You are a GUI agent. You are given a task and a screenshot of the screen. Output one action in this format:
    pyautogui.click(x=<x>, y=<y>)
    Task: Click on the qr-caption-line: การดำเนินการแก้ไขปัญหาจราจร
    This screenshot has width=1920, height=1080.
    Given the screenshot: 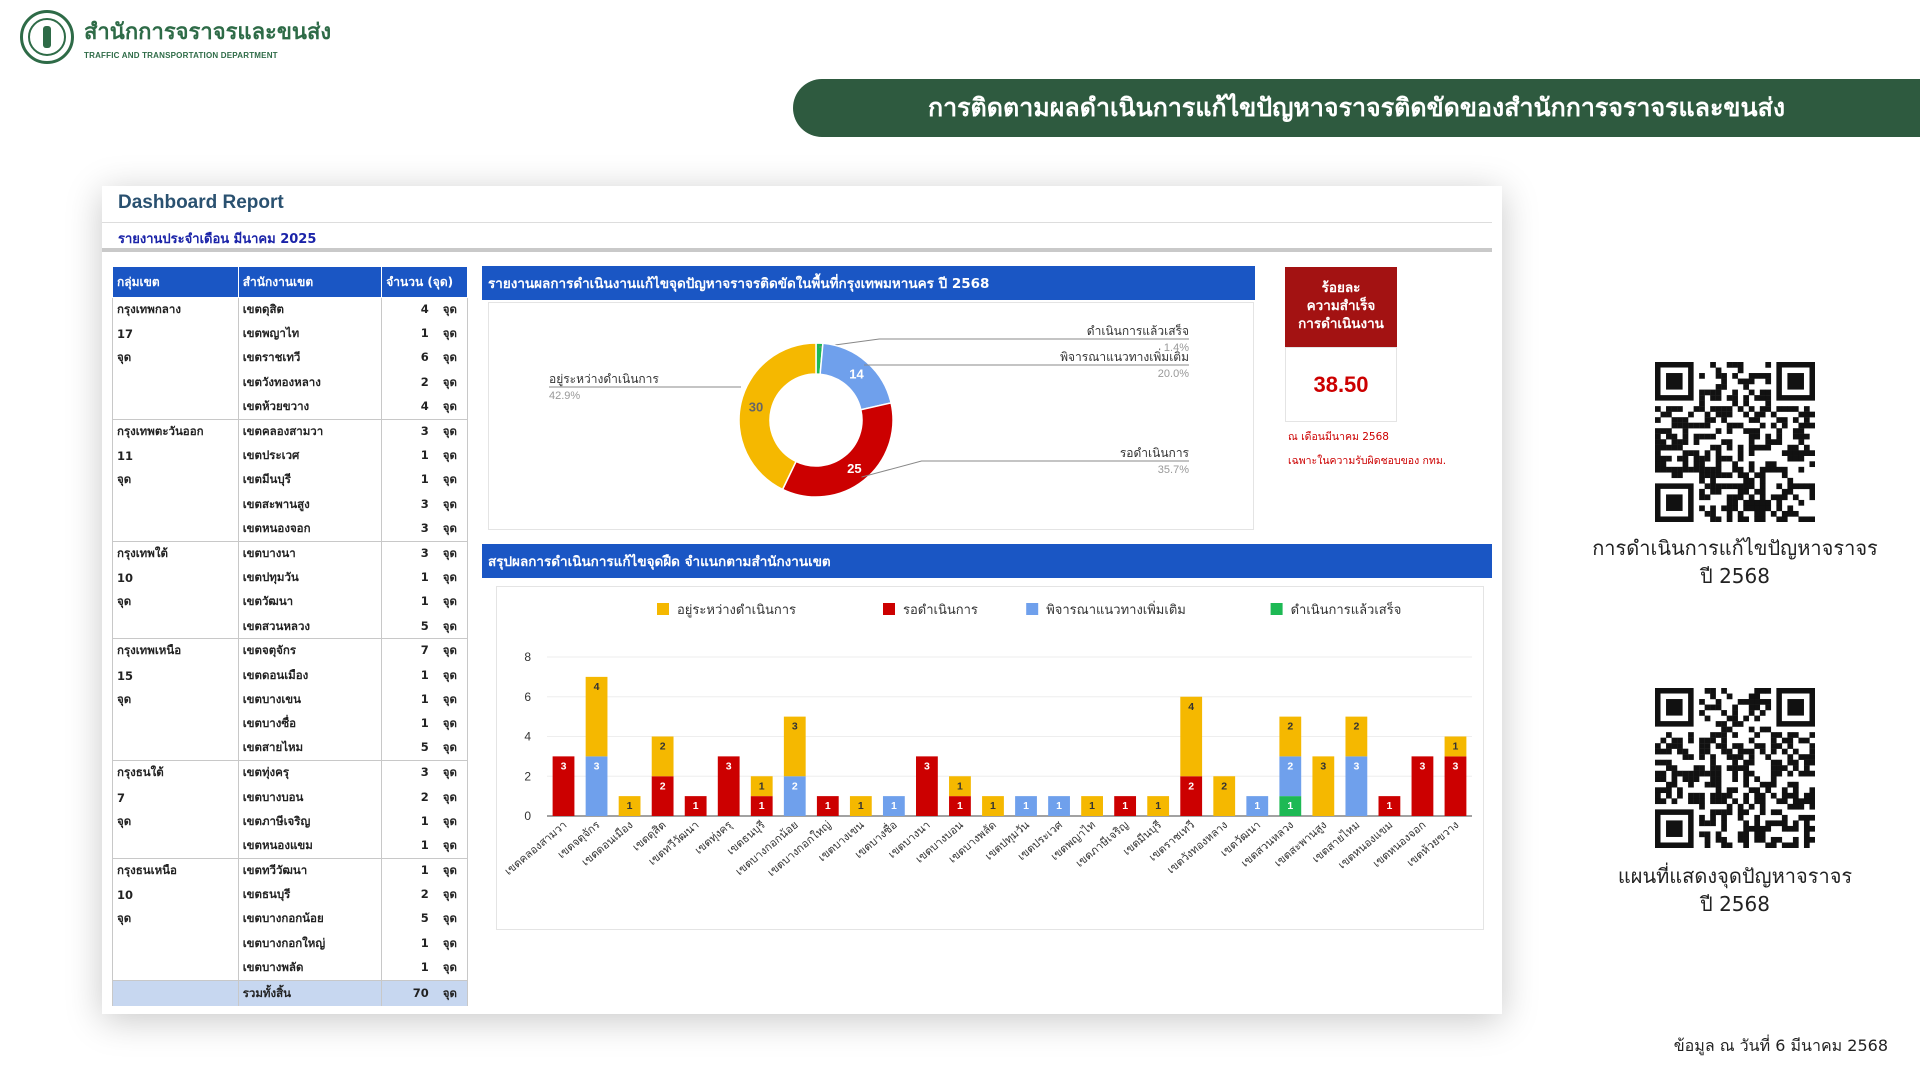 What is the action you would take?
    pyautogui.click(x=1735, y=548)
    